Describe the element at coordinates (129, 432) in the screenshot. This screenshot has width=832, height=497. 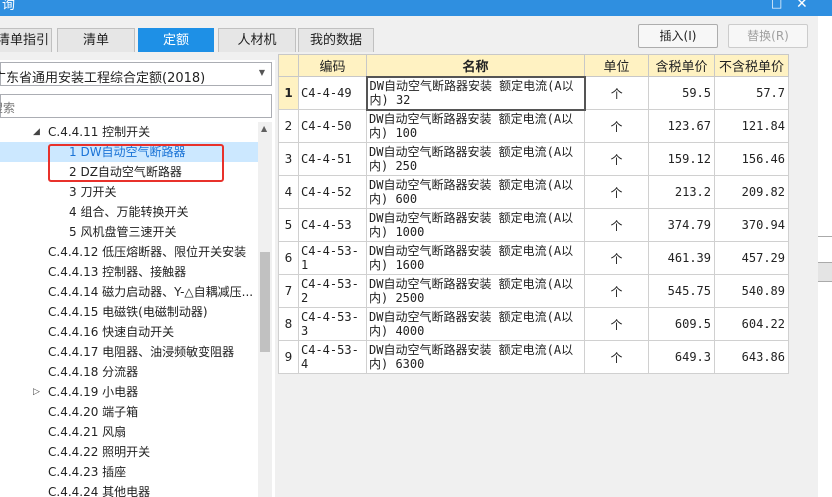
I see `tree-node: C.4.4.21 风扇` at that location.